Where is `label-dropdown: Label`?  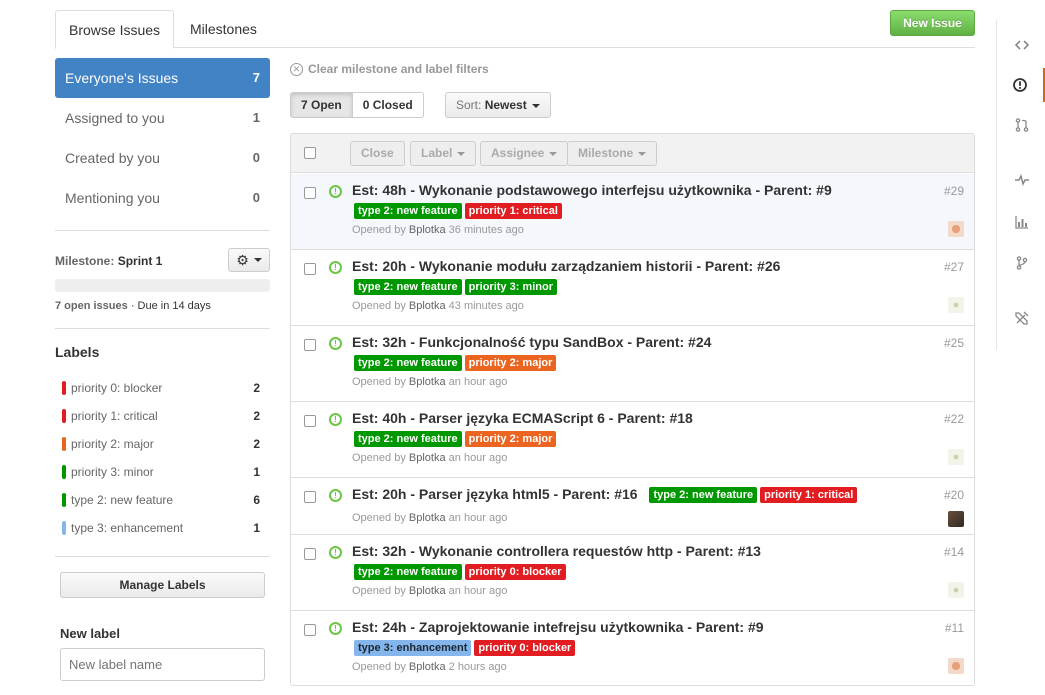
label-dropdown: Label is located at coordinates (443, 153).